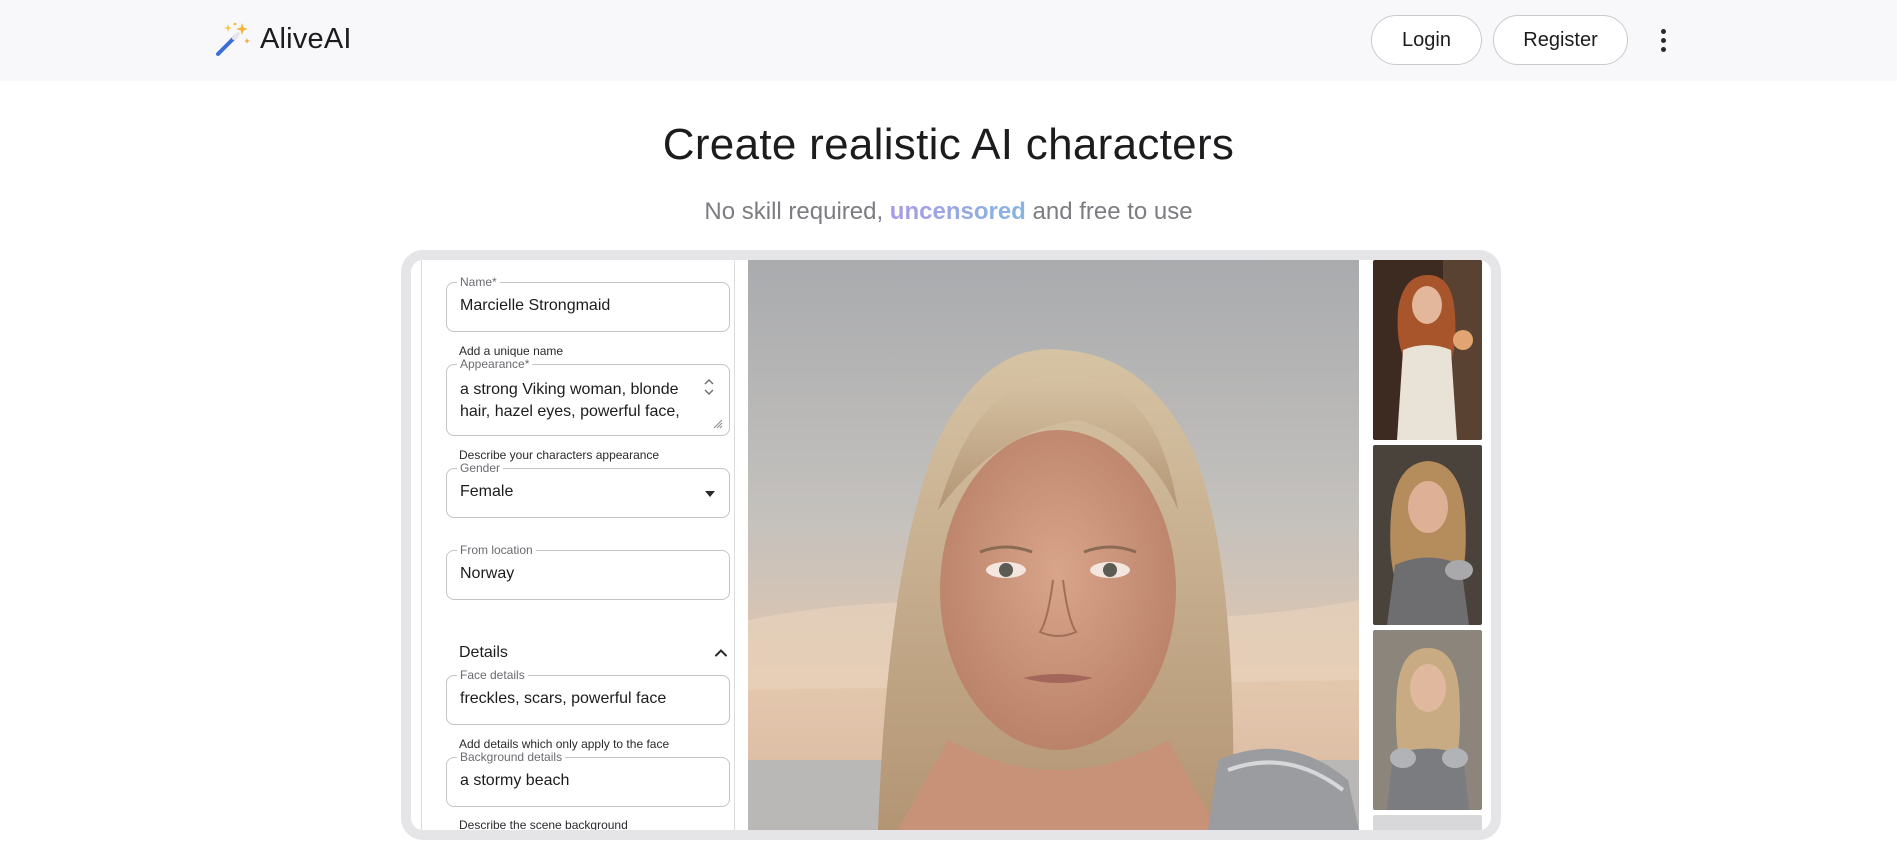 Image resolution: width=1897 pixels, height=862 pixels. Describe the element at coordinates (495, 364) in the screenshot. I see `appearance-field-label: Appearance*` at that location.